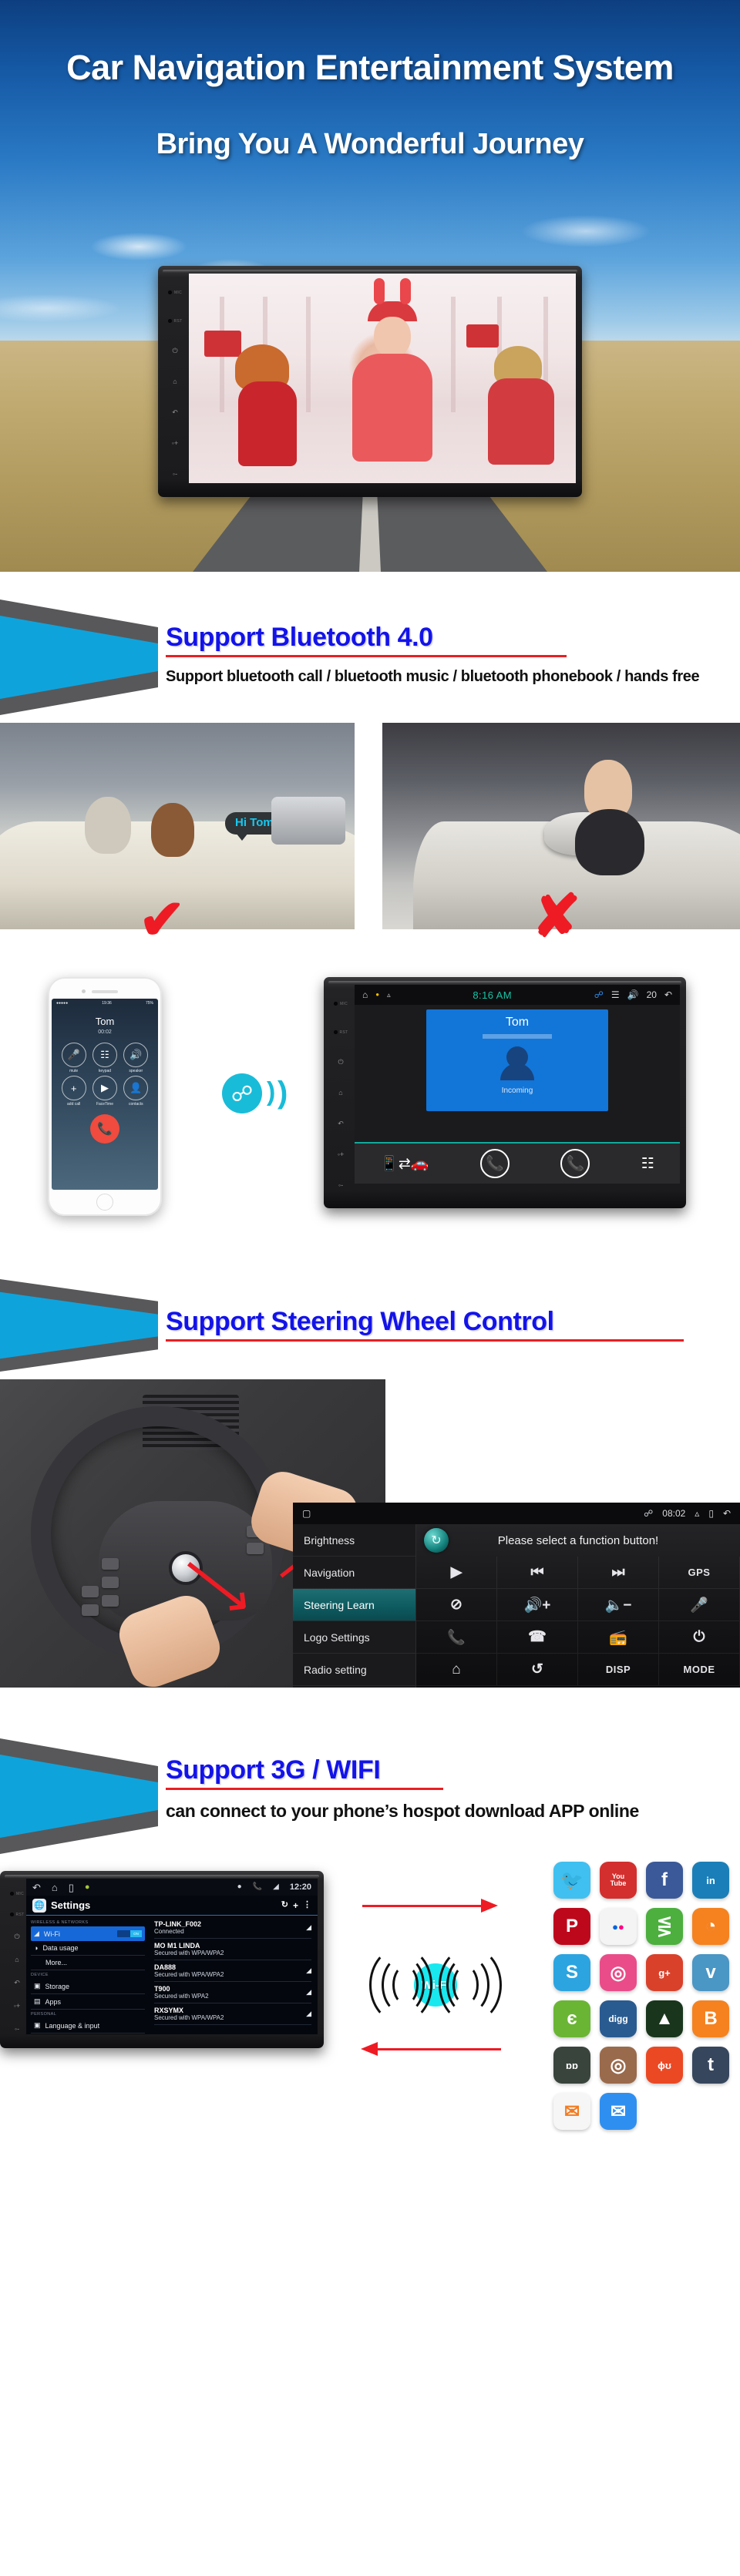 This screenshot has height=2576, width=740. I want to click on fn-answer-call-icon: 📞, so click(457, 1637).